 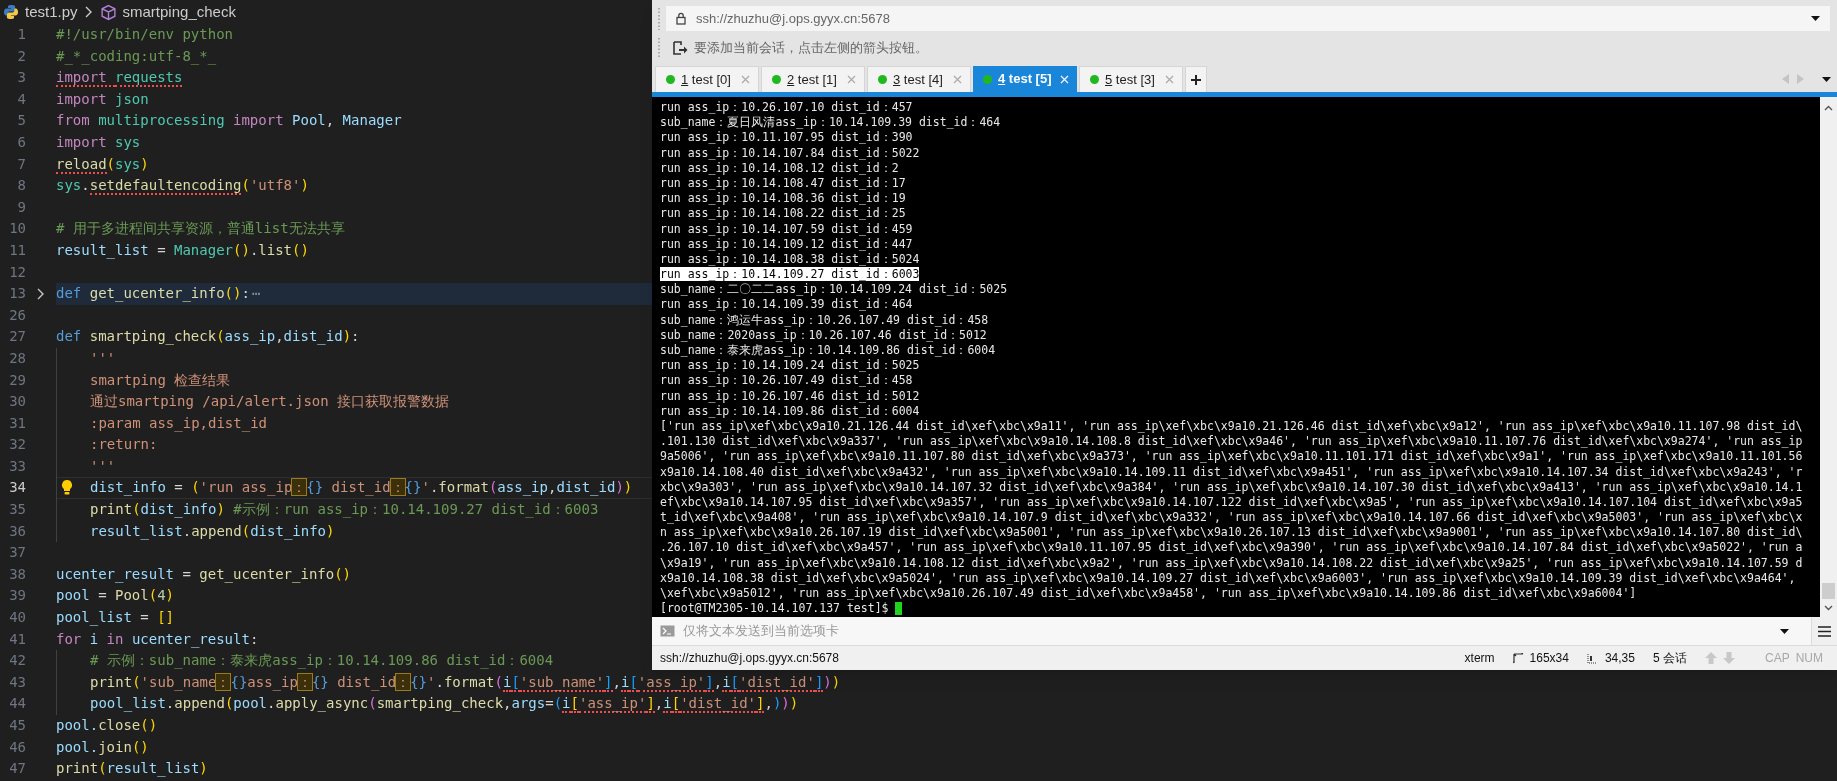 I want to click on code-line: def smartping_check(ass_ip,dist_id):, so click(x=208, y=337).